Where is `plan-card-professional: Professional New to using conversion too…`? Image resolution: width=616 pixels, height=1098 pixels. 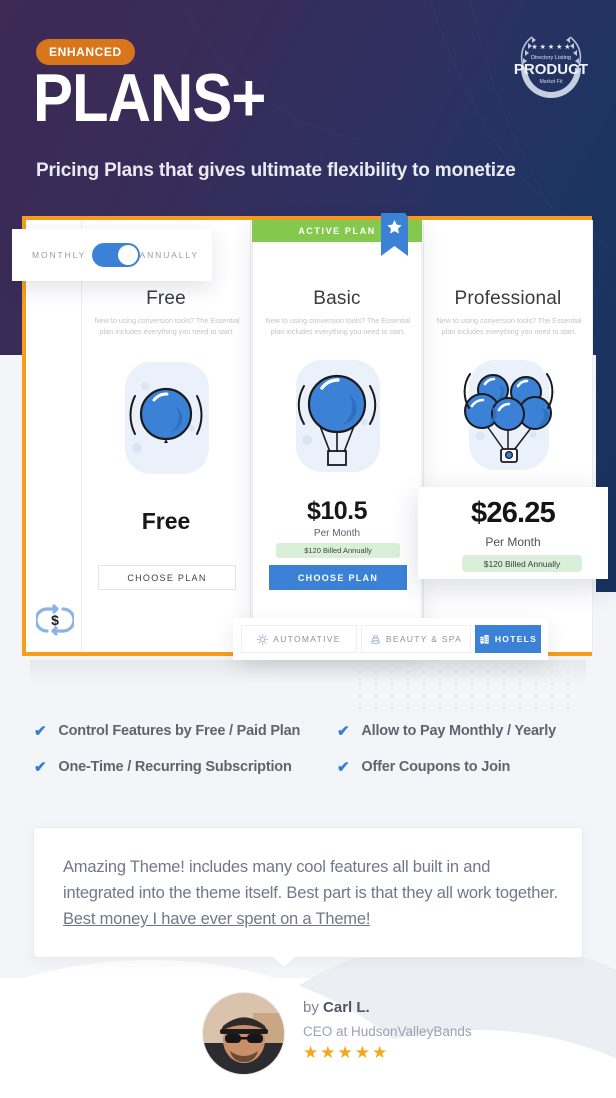
plan-card-professional: Professional New to using conversion too… is located at coordinates (508, 436).